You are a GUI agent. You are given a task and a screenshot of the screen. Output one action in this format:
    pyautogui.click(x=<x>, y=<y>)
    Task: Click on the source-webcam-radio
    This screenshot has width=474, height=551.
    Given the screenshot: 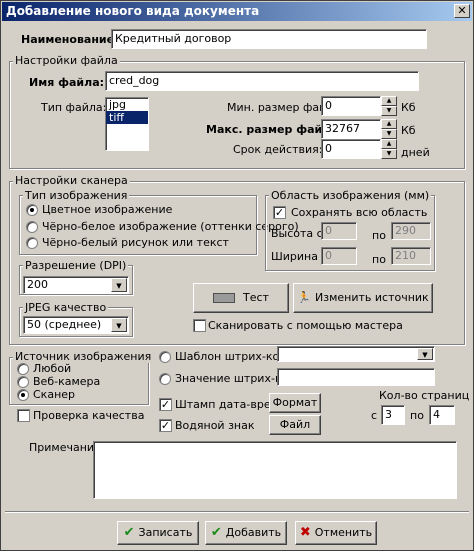 What is the action you would take?
    pyautogui.click(x=23, y=382)
    